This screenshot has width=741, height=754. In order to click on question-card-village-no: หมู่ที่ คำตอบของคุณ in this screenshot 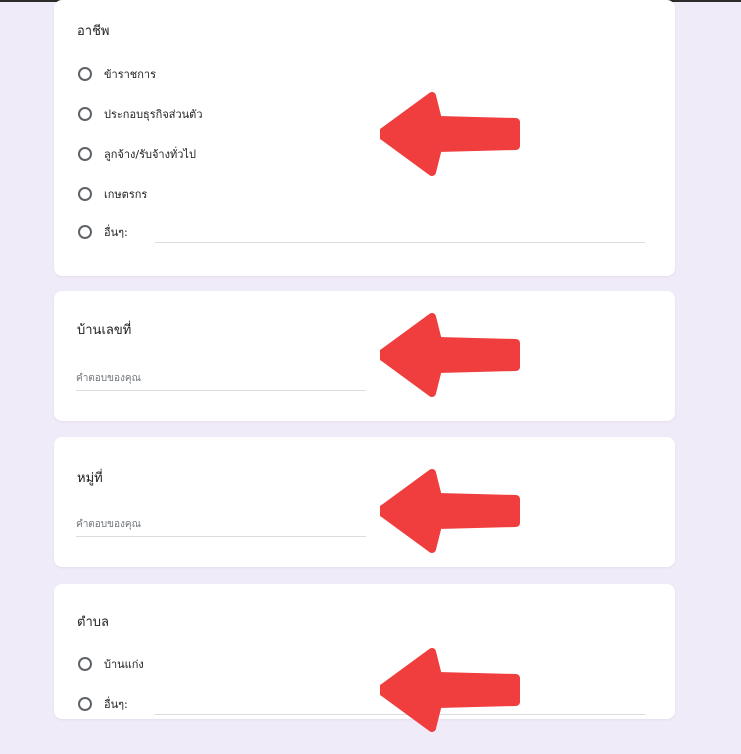, I will do `click(364, 502)`.